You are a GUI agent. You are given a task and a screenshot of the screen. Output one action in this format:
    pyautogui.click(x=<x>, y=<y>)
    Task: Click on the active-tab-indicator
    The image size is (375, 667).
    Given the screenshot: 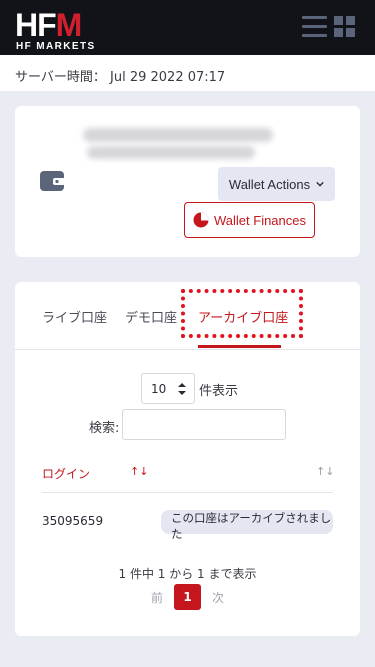 What is the action you would take?
    pyautogui.click(x=239, y=346)
    